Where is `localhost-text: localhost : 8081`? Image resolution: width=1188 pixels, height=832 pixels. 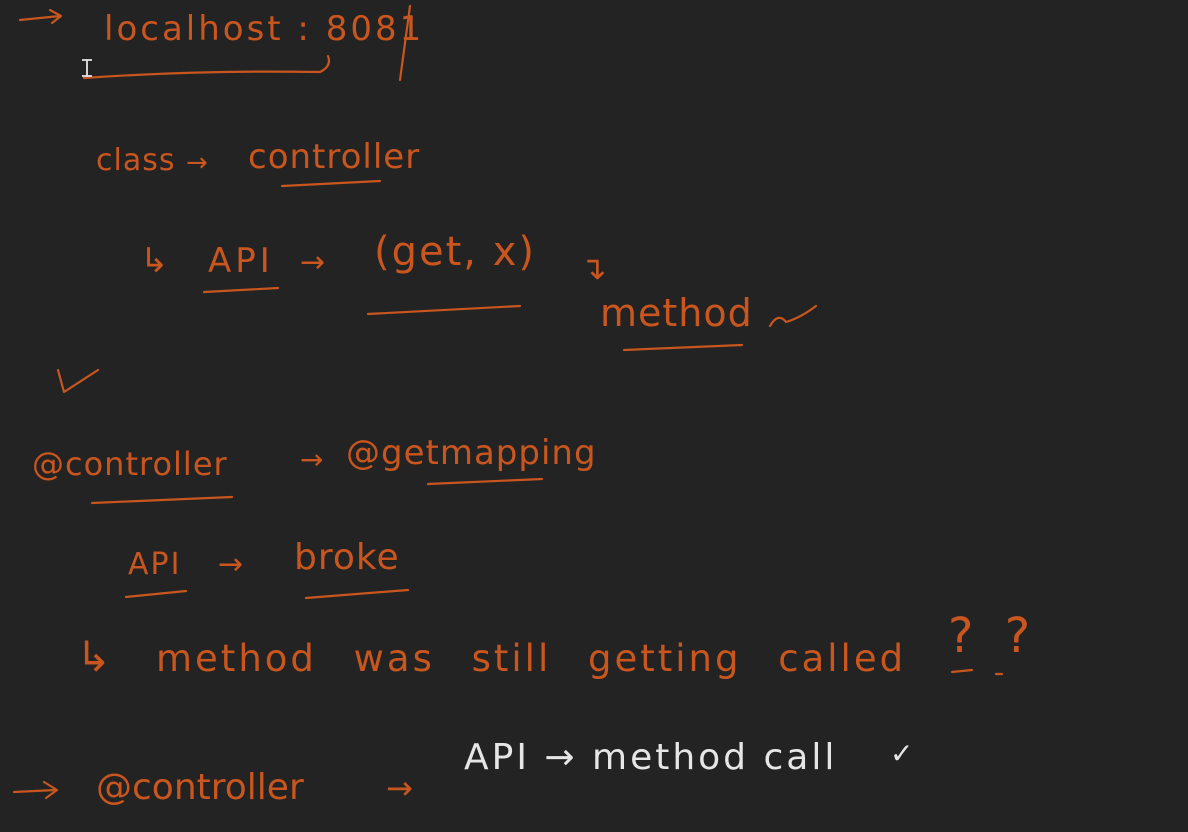 localhost-text: localhost : 8081 is located at coordinates (264, 29).